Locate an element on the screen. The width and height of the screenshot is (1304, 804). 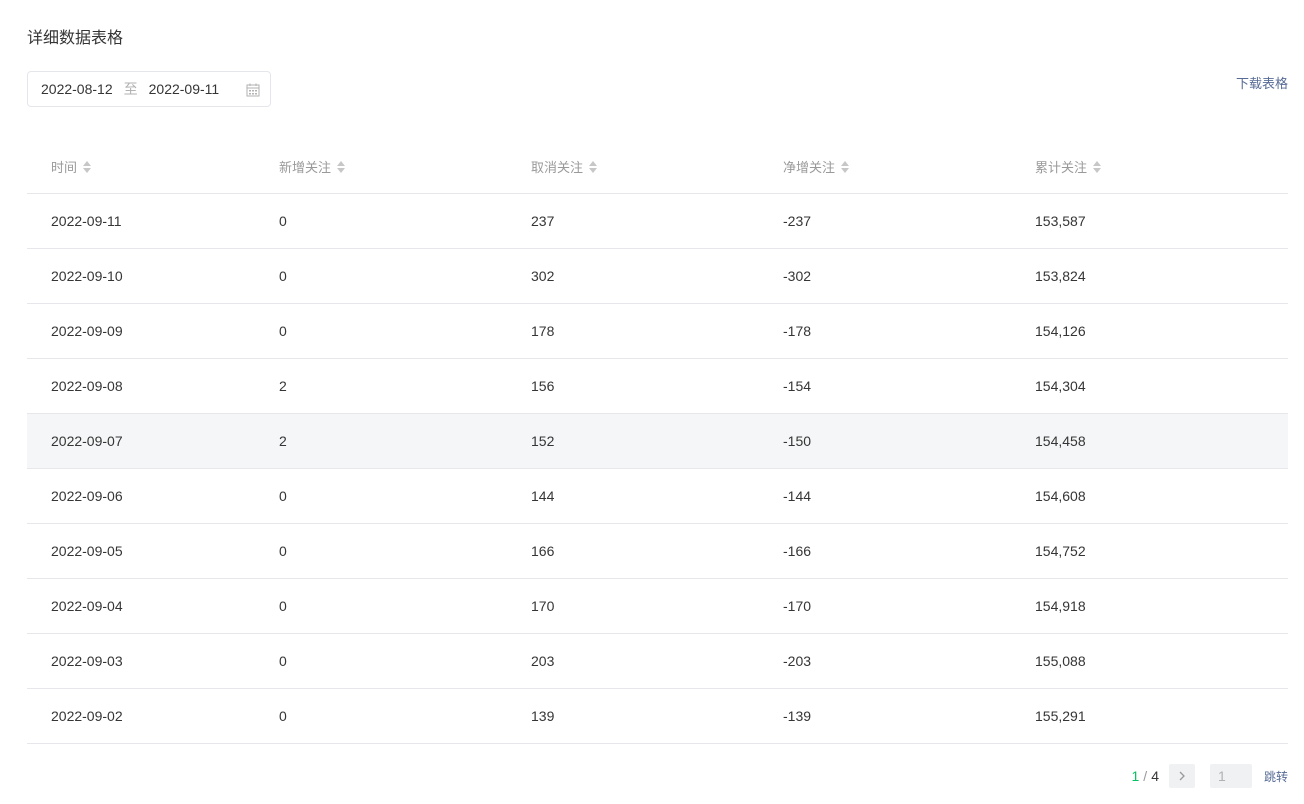
table-row: 2022-09-05 0 166 -166 154,752 is located at coordinates (657, 551).